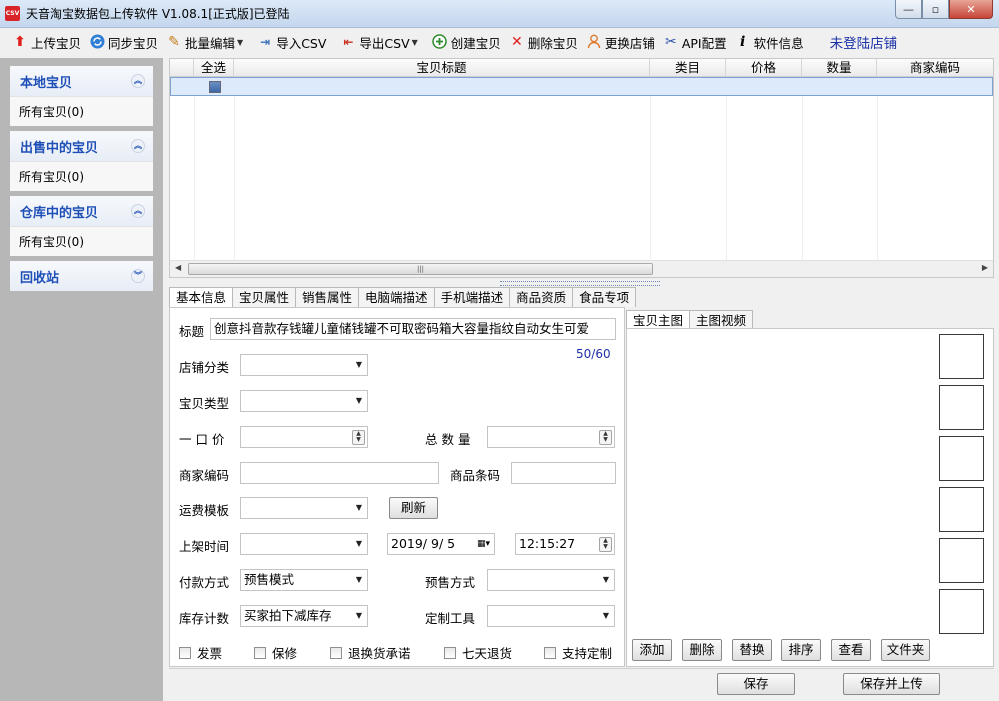 This screenshot has height=701, width=999. I want to click on folder-button: 文件夹, so click(905, 650).